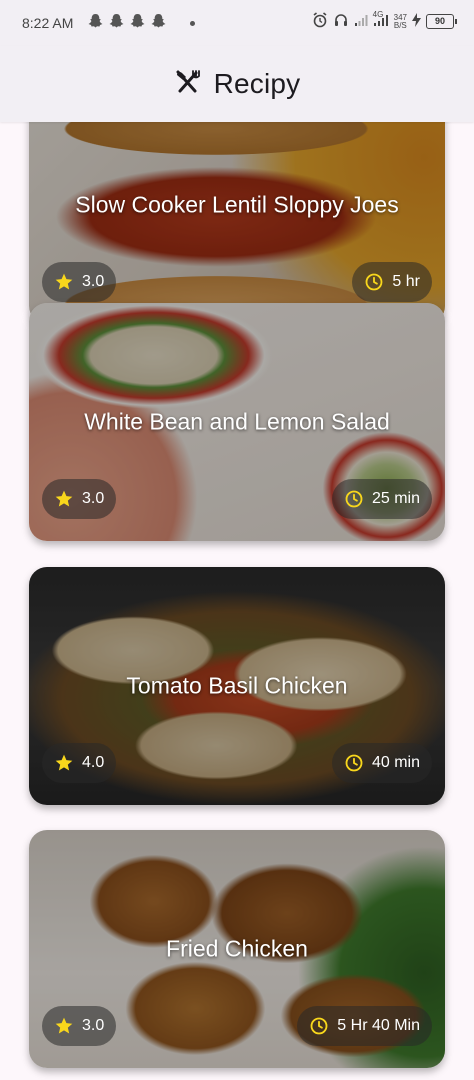 The height and width of the screenshot is (1080, 474). Describe the element at coordinates (395, 498) in the screenshot. I see `cook-time-value: 25 min` at that location.